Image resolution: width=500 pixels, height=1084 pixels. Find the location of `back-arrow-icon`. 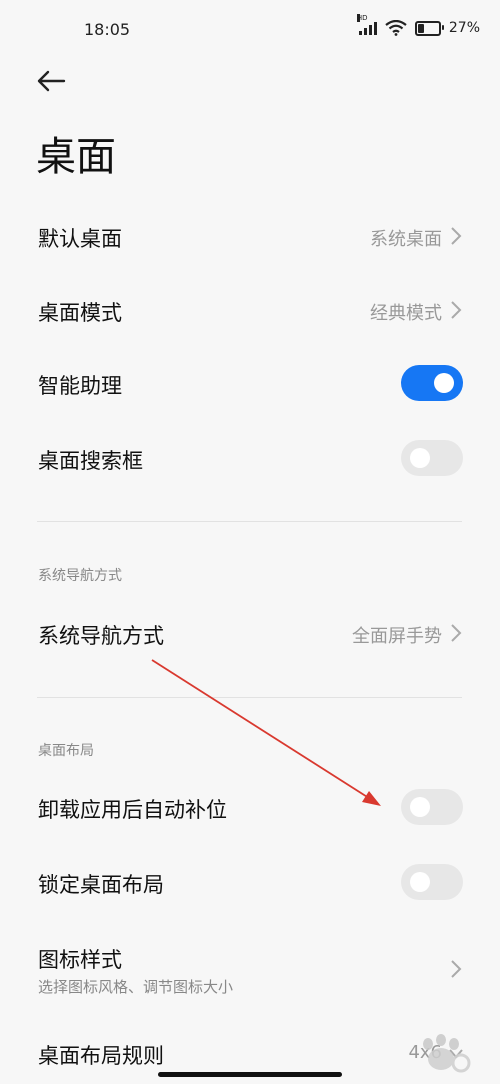

back-arrow-icon is located at coordinates (51, 81).